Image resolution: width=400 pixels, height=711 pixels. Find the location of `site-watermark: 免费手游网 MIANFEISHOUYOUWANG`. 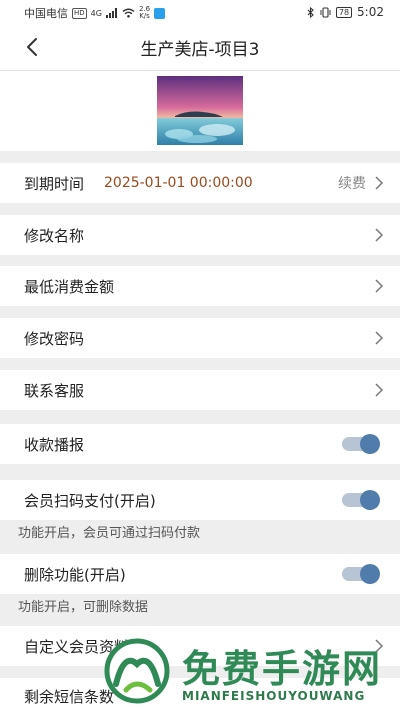

site-watermark: 免费手游网 MIANFEISHOUYOUWANG is located at coordinates (252, 672).